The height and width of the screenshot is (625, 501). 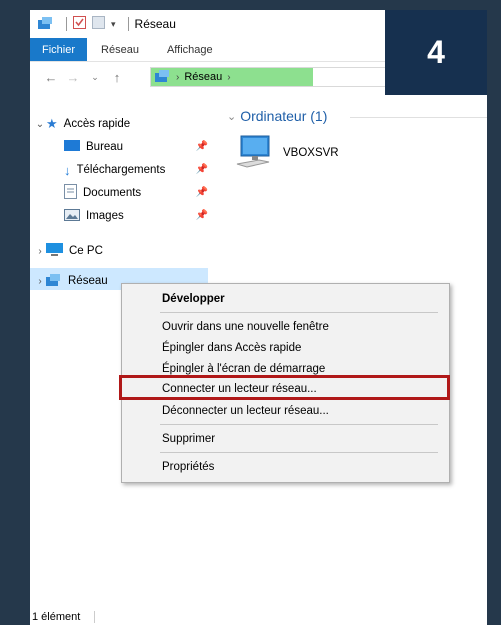 I want to click on computer-item: VBOXSVR, so click(x=287, y=152).